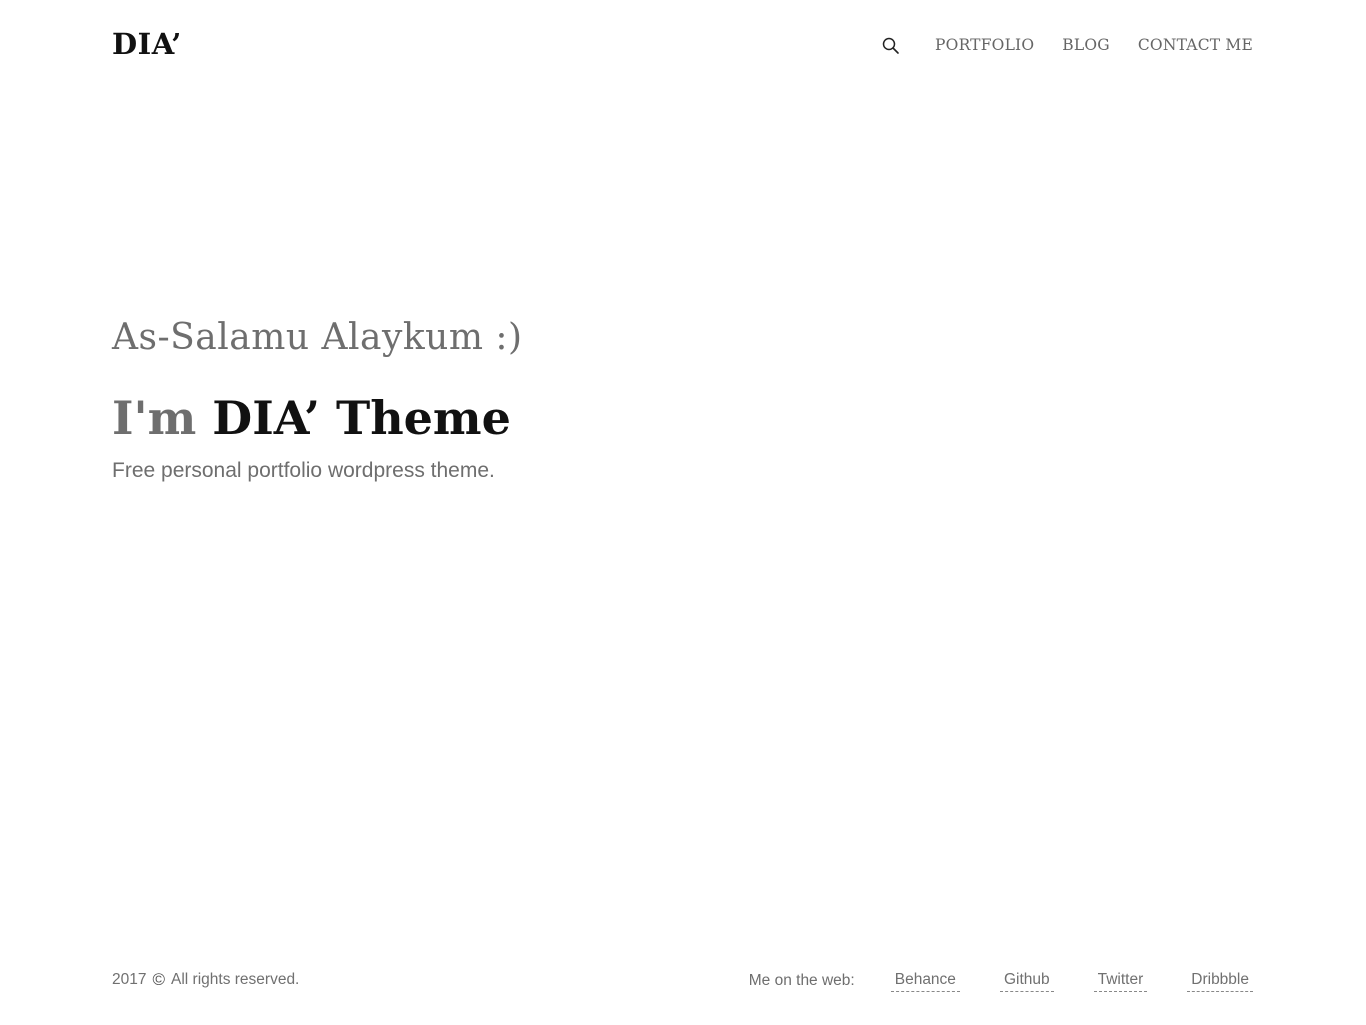 The width and height of the screenshot is (1366, 1025). I want to click on copyright-text: All rights reserved., so click(235, 979).